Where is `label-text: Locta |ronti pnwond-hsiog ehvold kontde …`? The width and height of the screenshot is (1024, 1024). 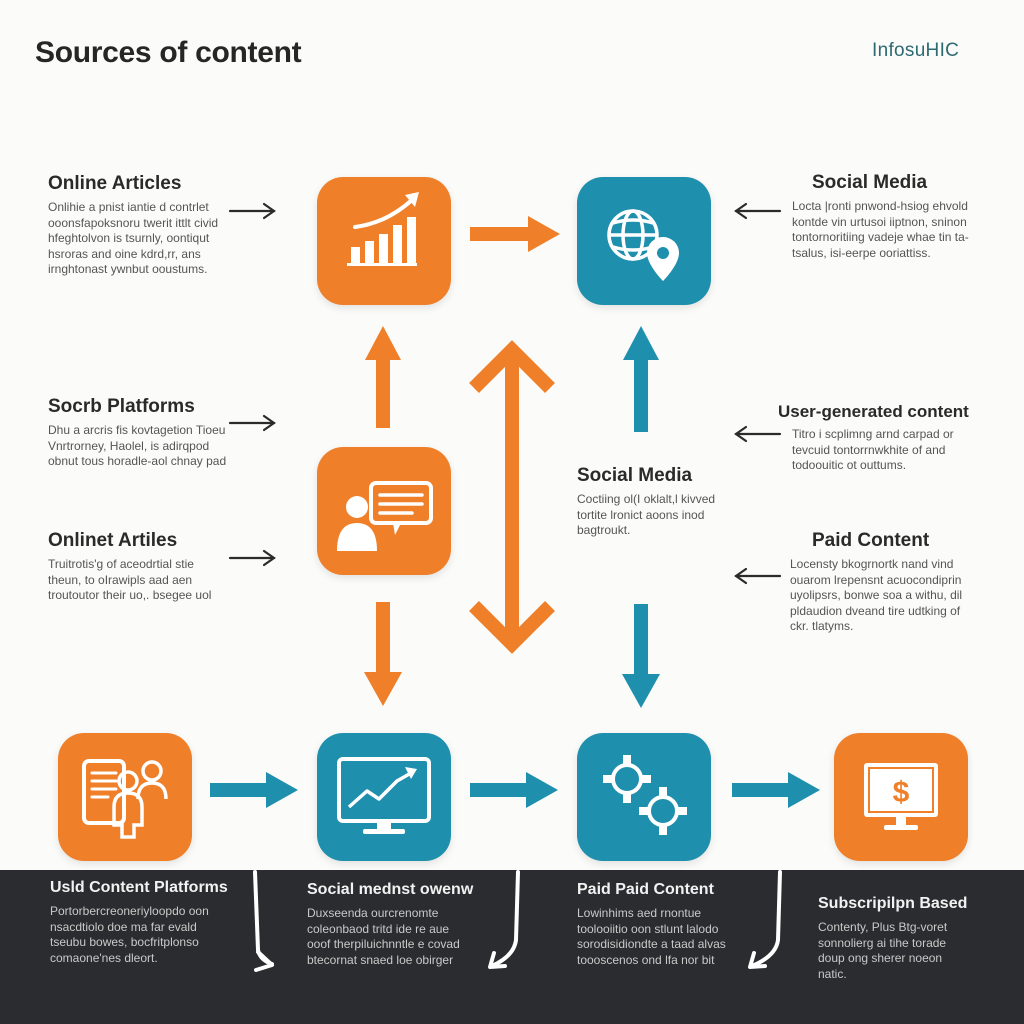
label-text: Locta |ronti pnwond-hsiog ehvold kontde … is located at coordinates (880, 229).